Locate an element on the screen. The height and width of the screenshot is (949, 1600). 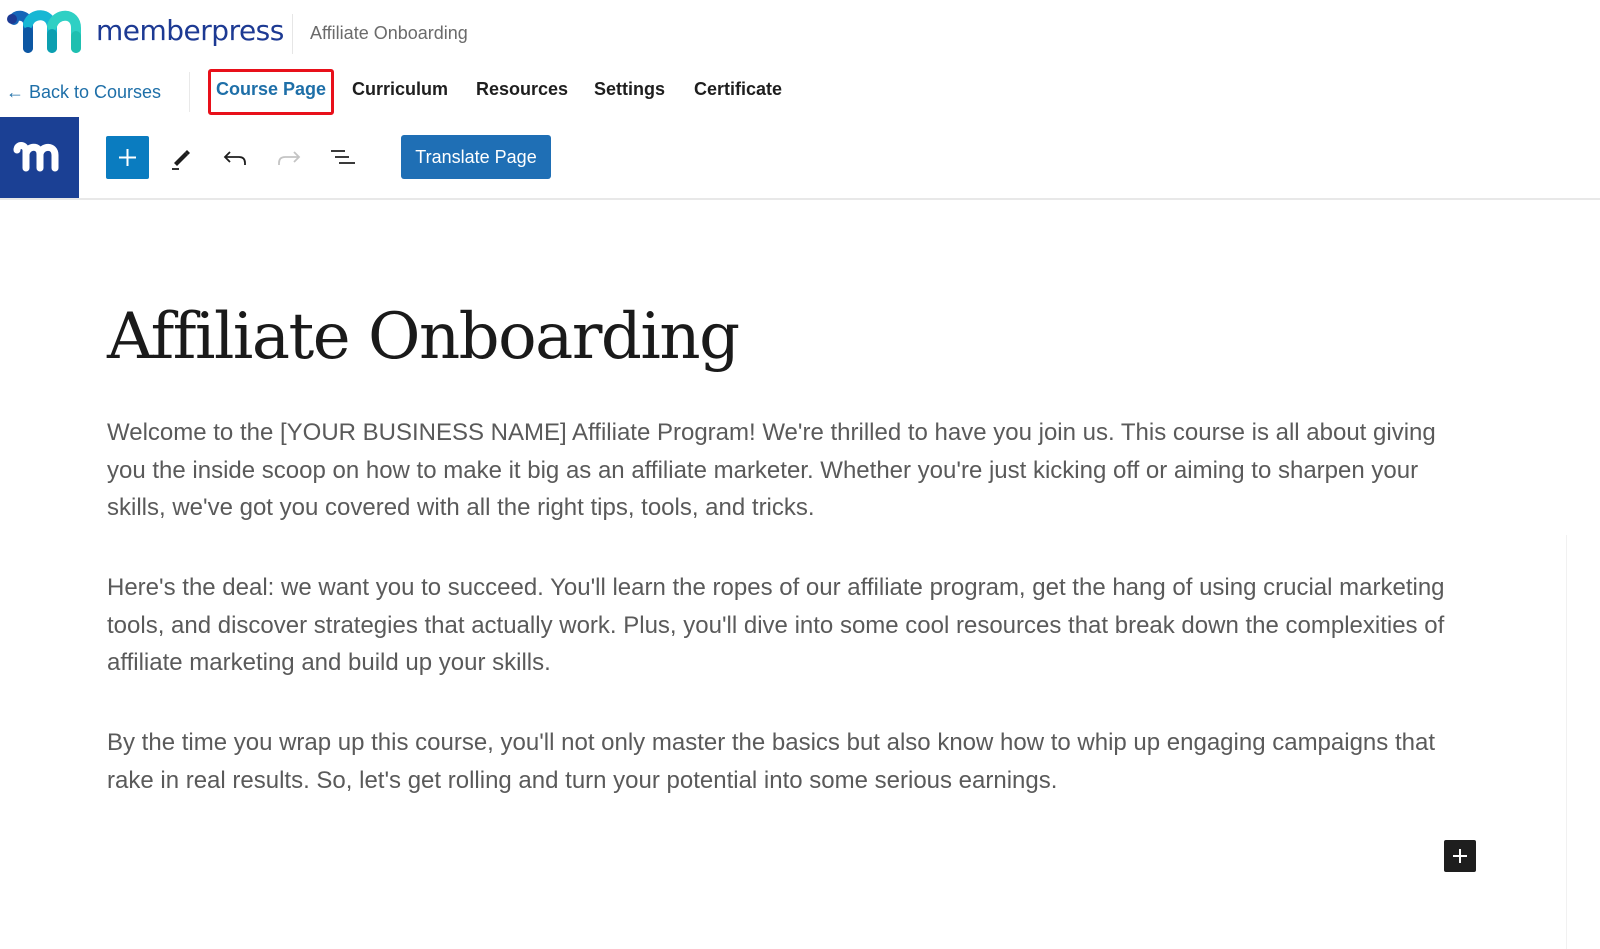
top-bar: memberpress Affiliate Onboarding is located at coordinates (800, 34).